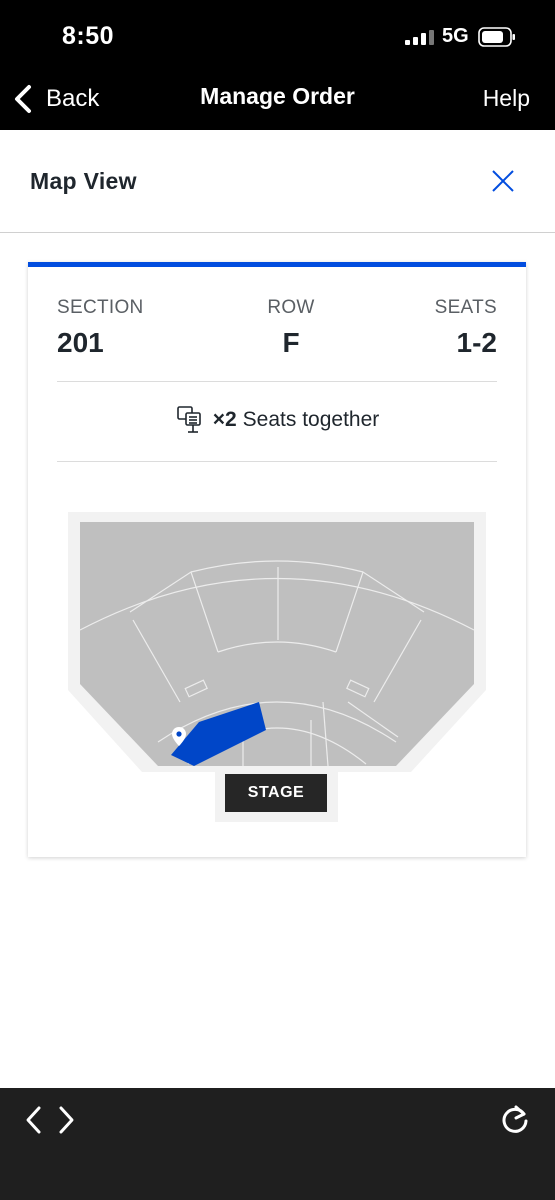  I want to click on seats-together: ×2 Seats together, so click(277, 420).